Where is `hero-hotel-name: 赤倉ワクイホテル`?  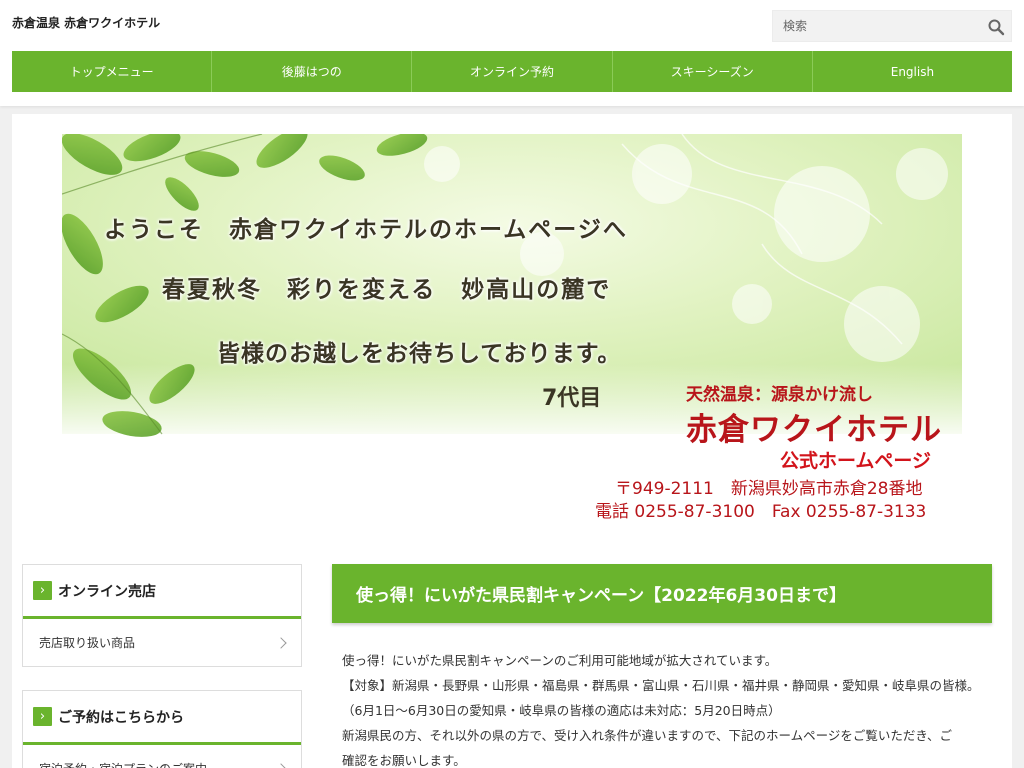 hero-hotel-name: 赤倉ワクイホテル is located at coordinates (814, 430).